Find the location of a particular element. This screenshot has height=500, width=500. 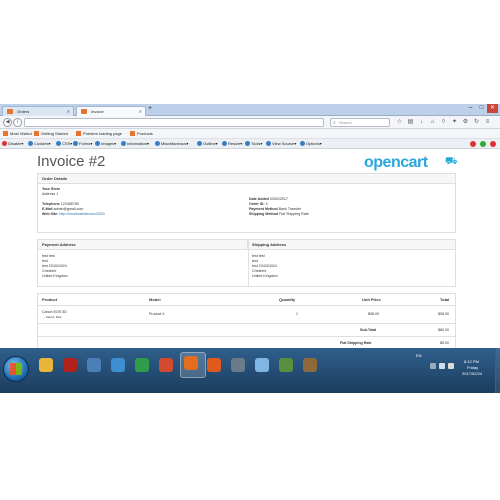

bookmark-label: Products is located at coordinates (145, 133).